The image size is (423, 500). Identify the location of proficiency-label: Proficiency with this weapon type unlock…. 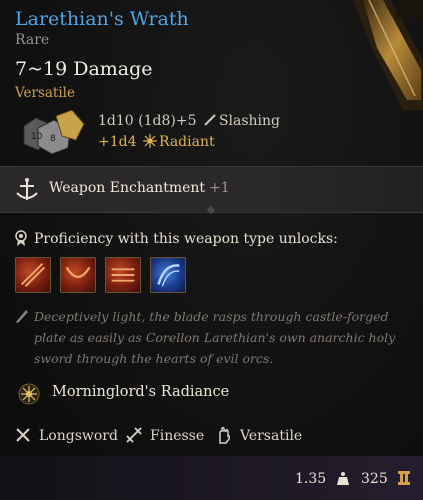
(186, 239).